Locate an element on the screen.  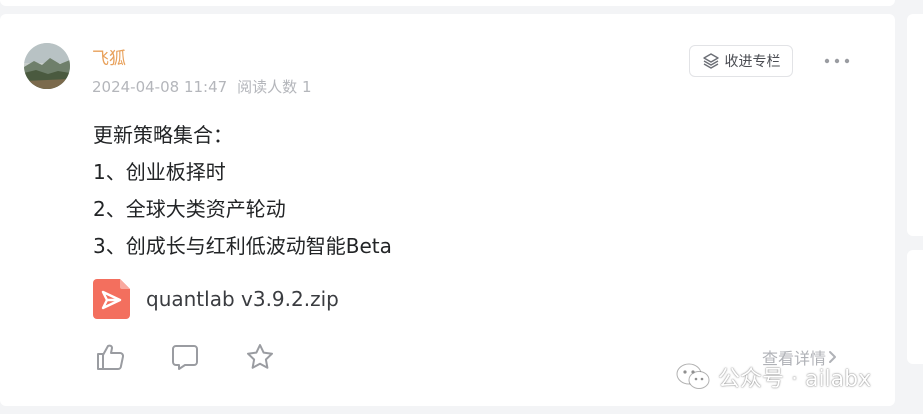
more-dots-icon is located at coordinates (837, 61).